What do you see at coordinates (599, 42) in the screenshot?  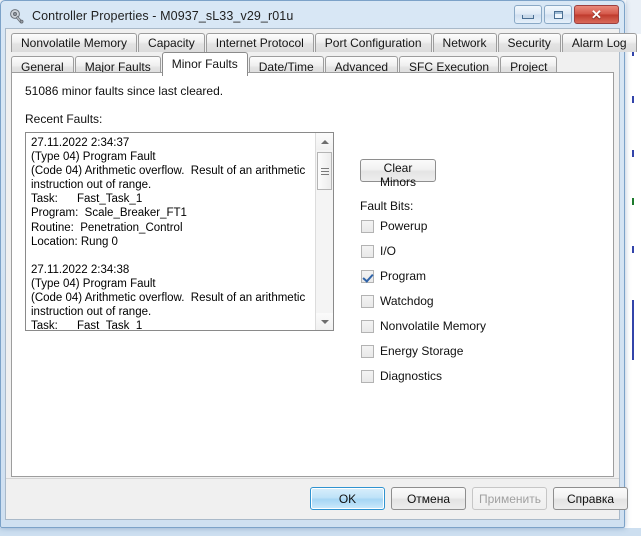 I see `tab-alarm-log: Alarm Log` at bounding box center [599, 42].